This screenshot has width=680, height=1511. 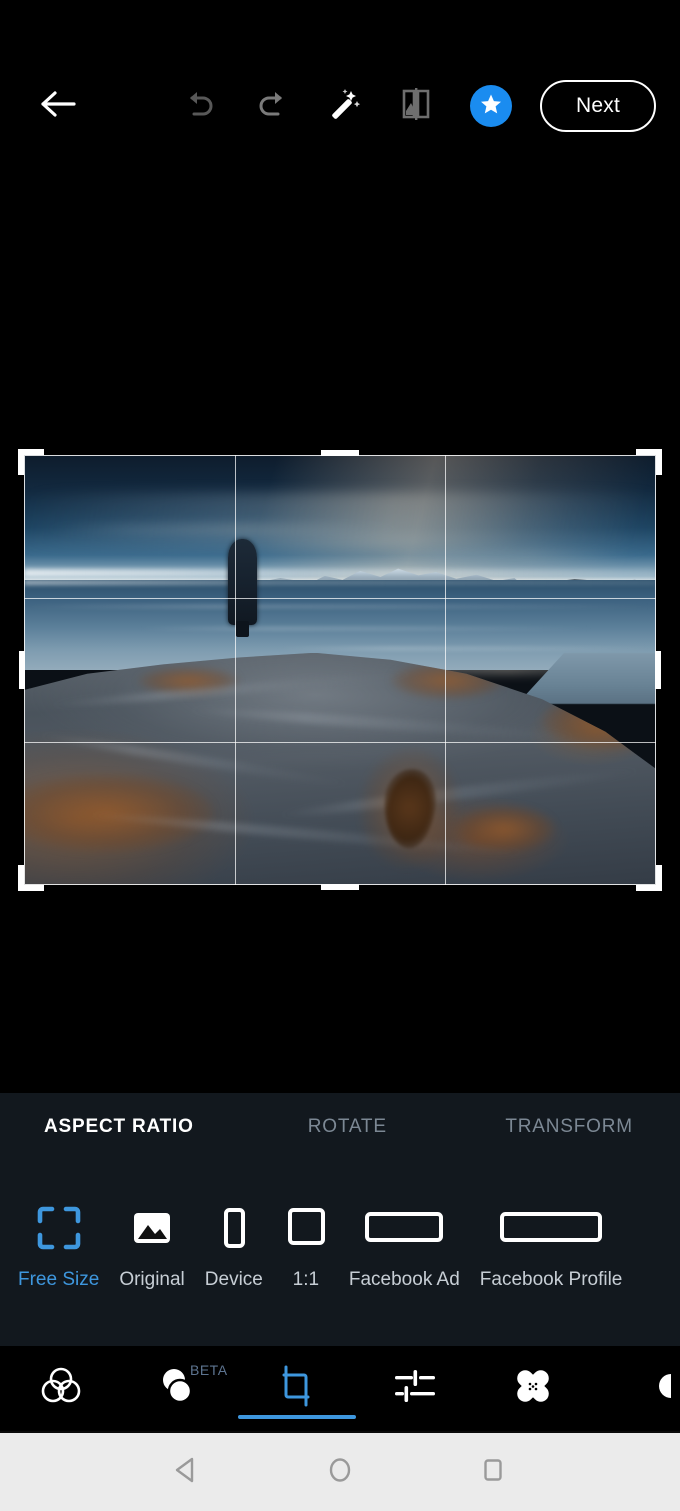 What do you see at coordinates (22, 670) in the screenshot?
I see `crop-handle-left` at bounding box center [22, 670].